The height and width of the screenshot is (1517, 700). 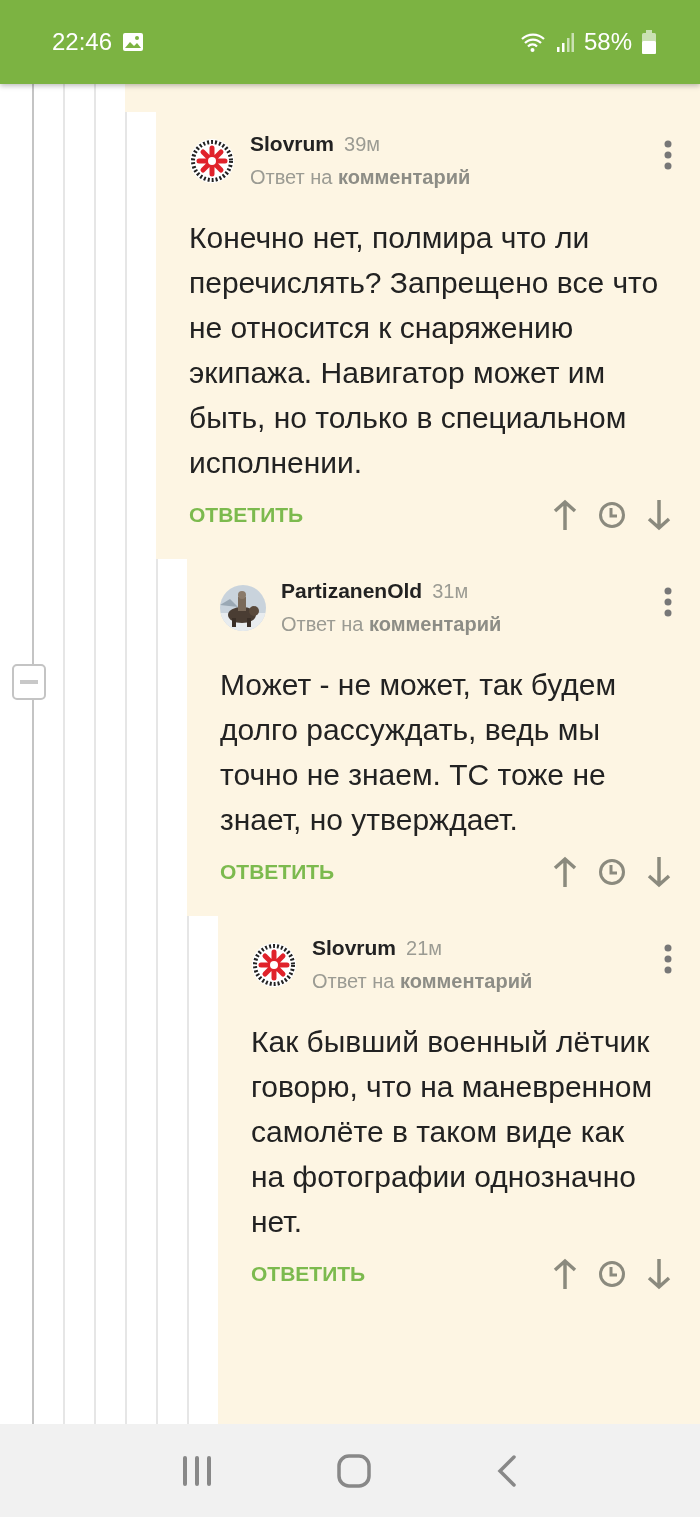 I want to click on author-name: PartizanenOld, so click(x=352, y=591).